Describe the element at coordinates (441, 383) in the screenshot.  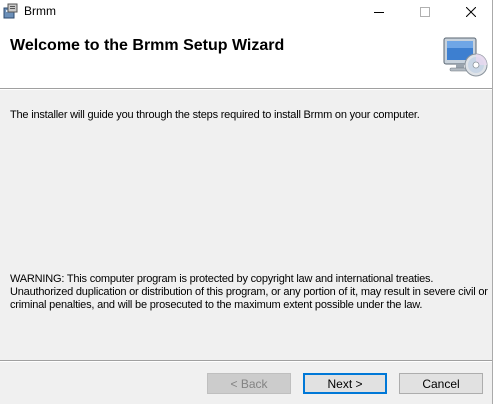
I see `cancel-button: Cancel` at that location.